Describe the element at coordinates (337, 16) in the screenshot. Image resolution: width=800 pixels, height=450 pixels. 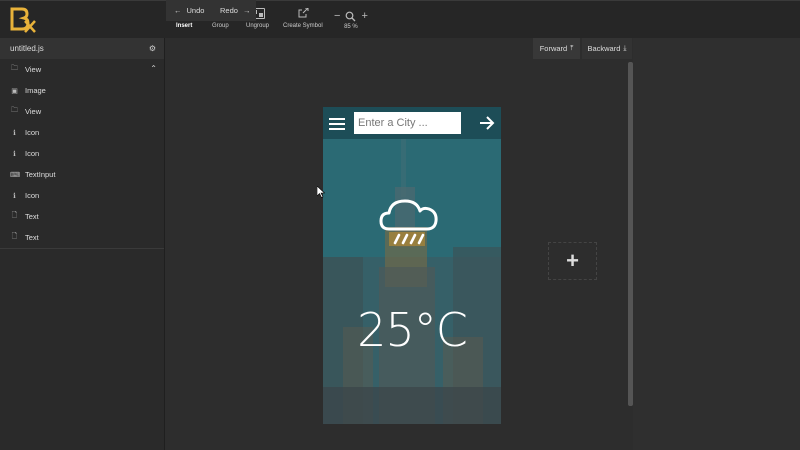
I see `zoom-out-button: −` at that location.